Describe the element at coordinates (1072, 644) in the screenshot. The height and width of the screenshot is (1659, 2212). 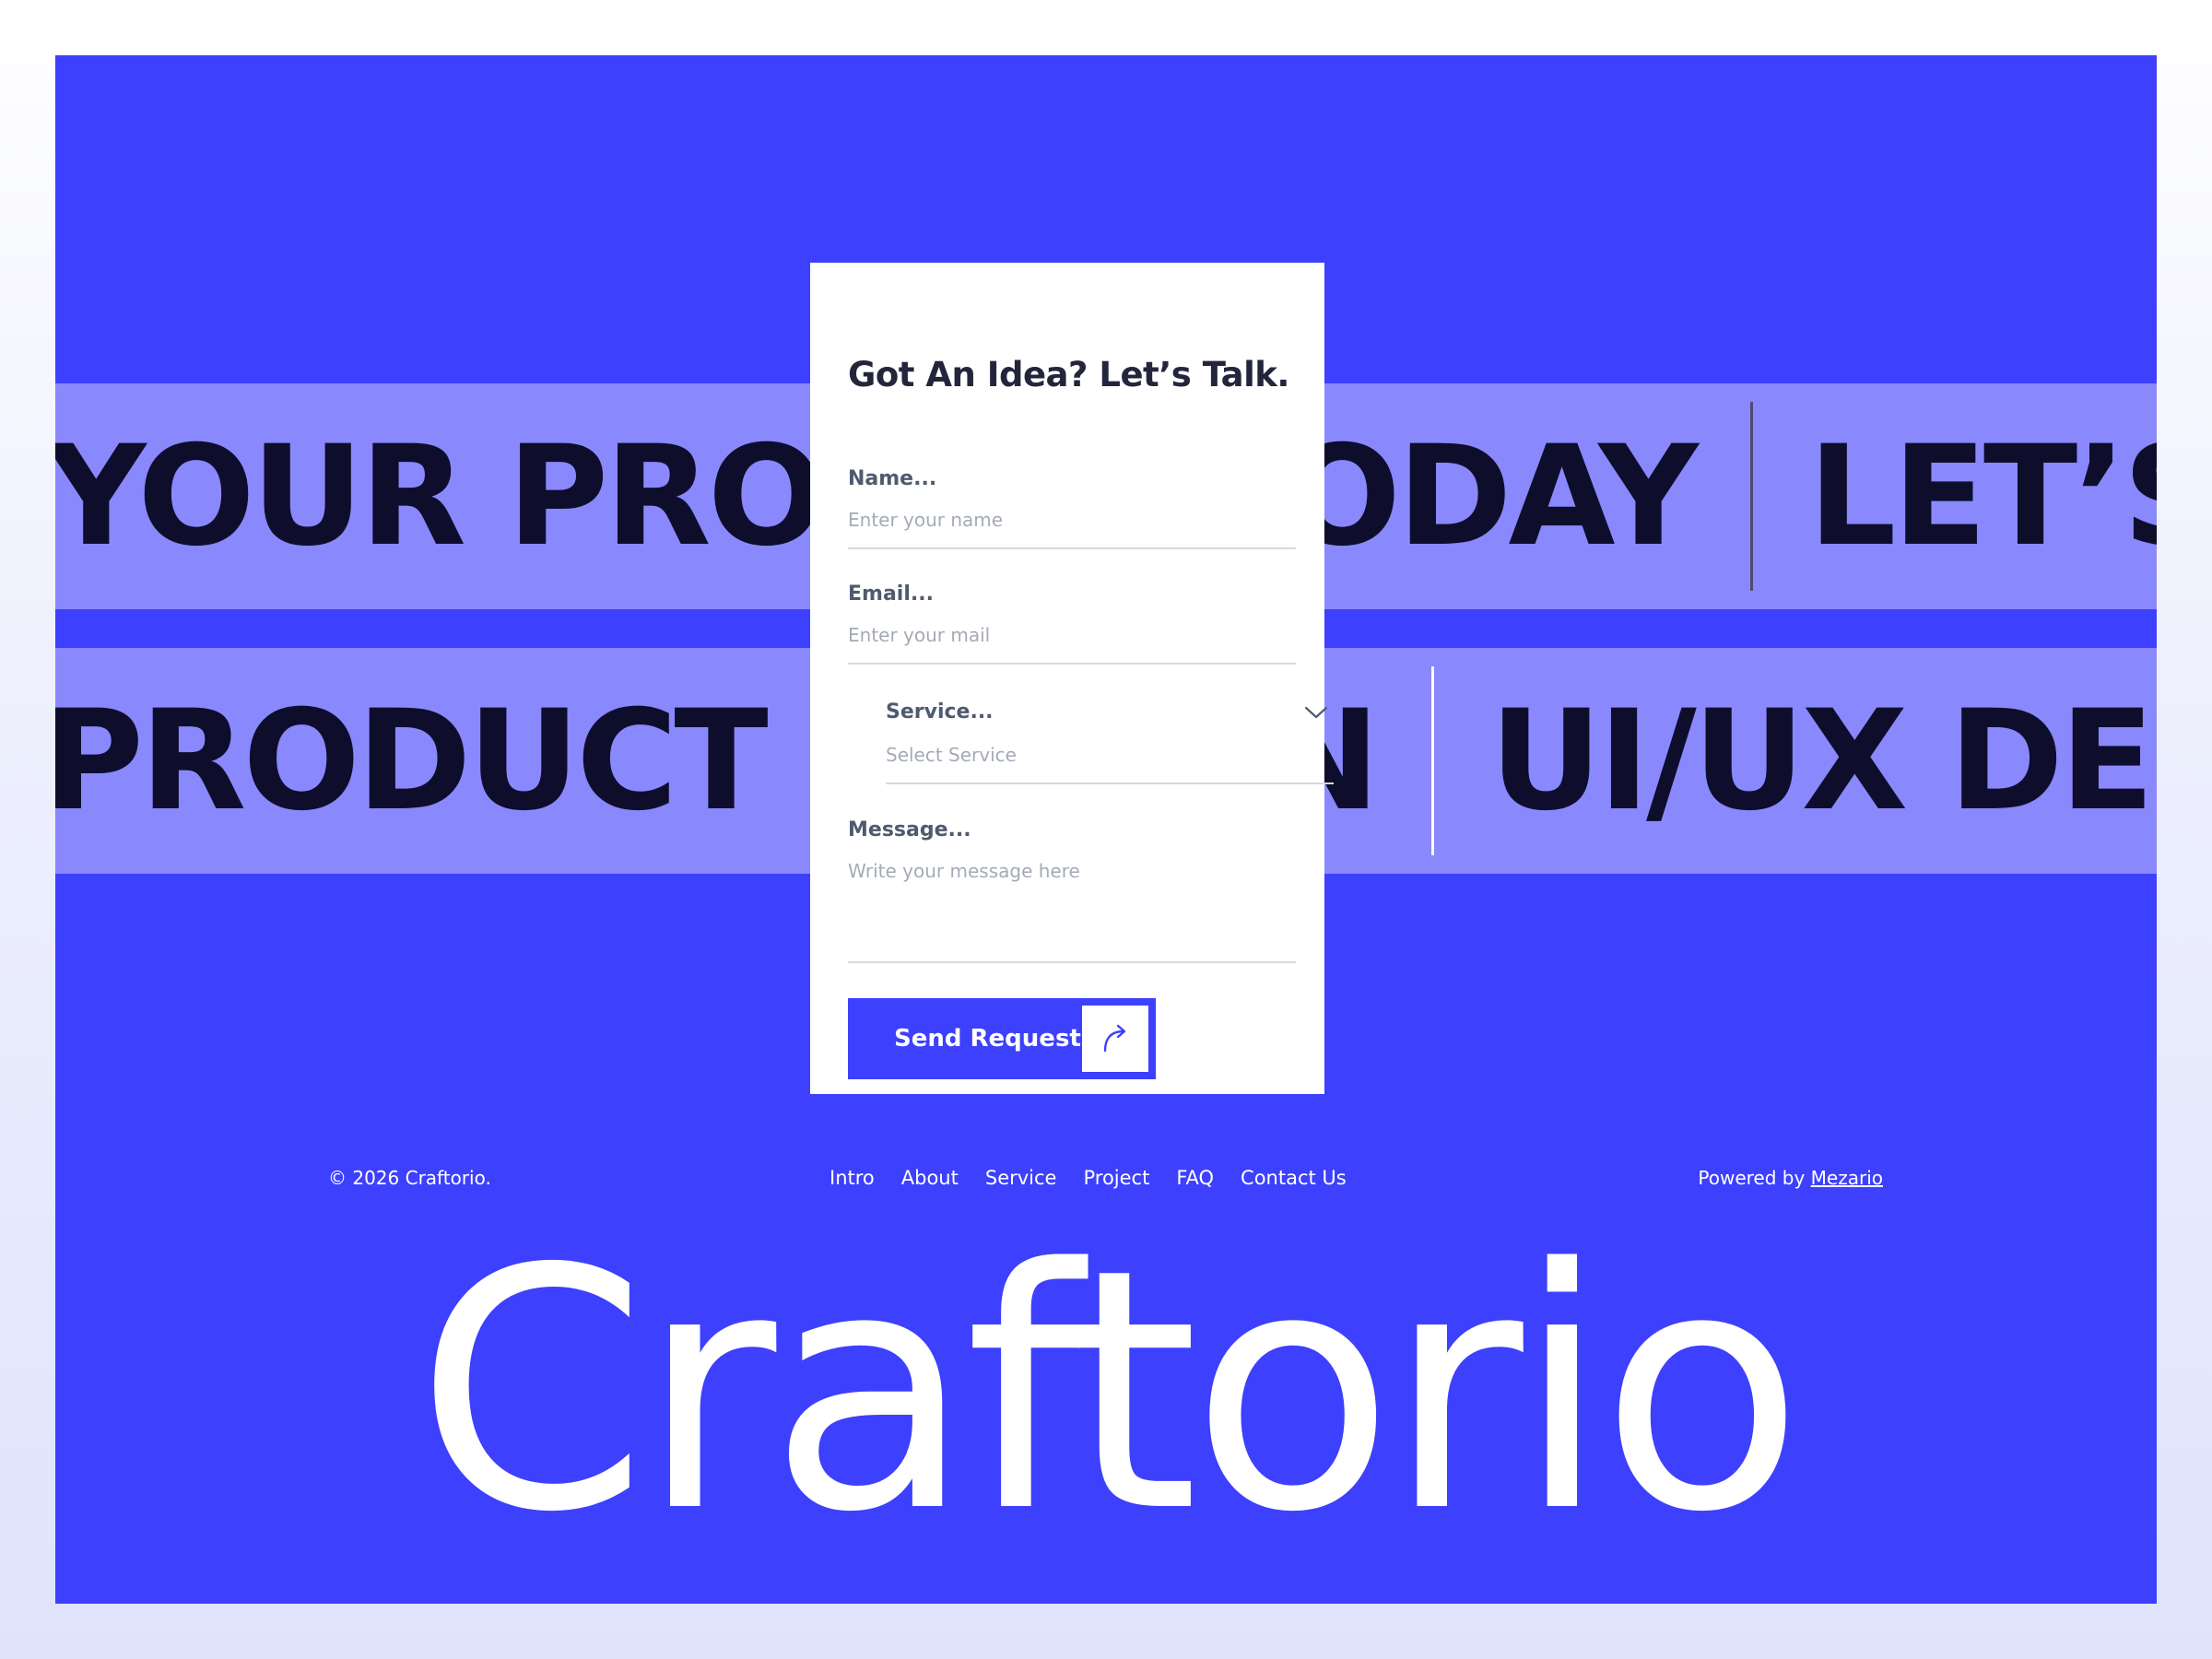
I see `email-input` at that location.